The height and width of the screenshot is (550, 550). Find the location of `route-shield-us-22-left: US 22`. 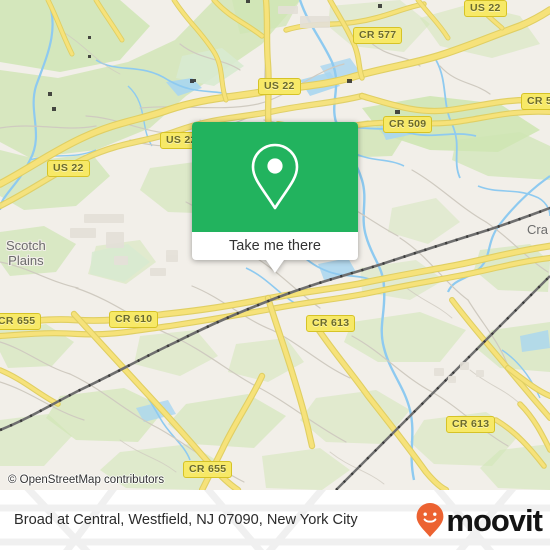

route-shield-us-22-left: US 22 is located at coordinates (68, 168).